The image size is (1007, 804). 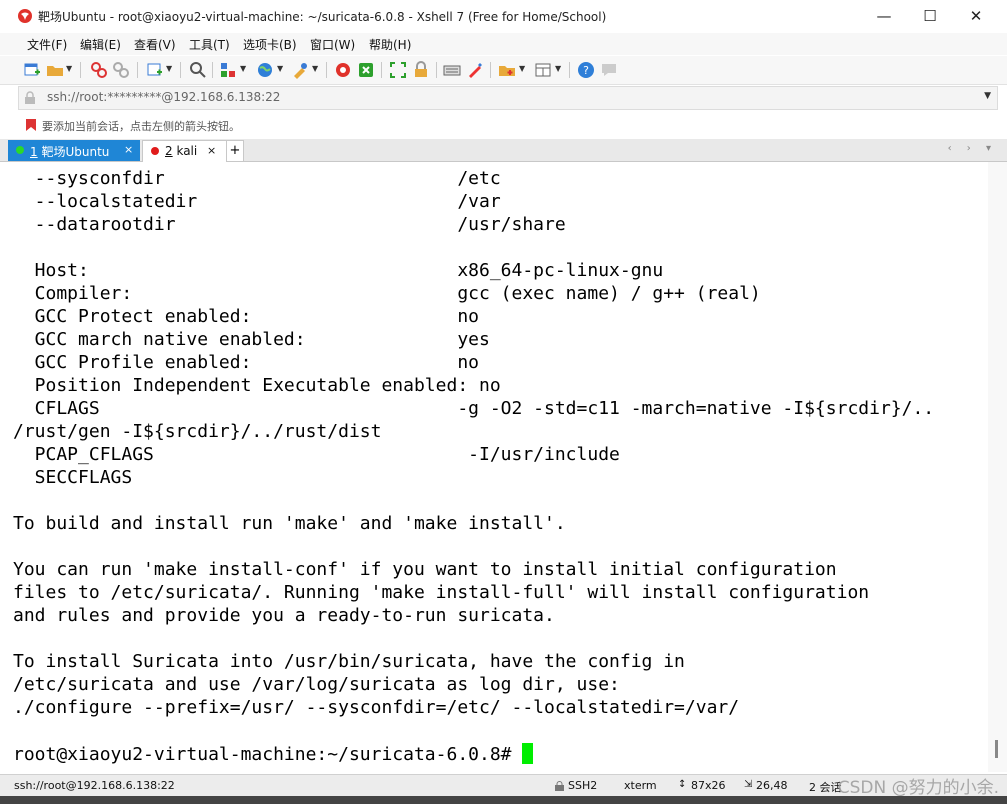 I want to click on menu-window: 窗口(W), so click(x=332, y=44).